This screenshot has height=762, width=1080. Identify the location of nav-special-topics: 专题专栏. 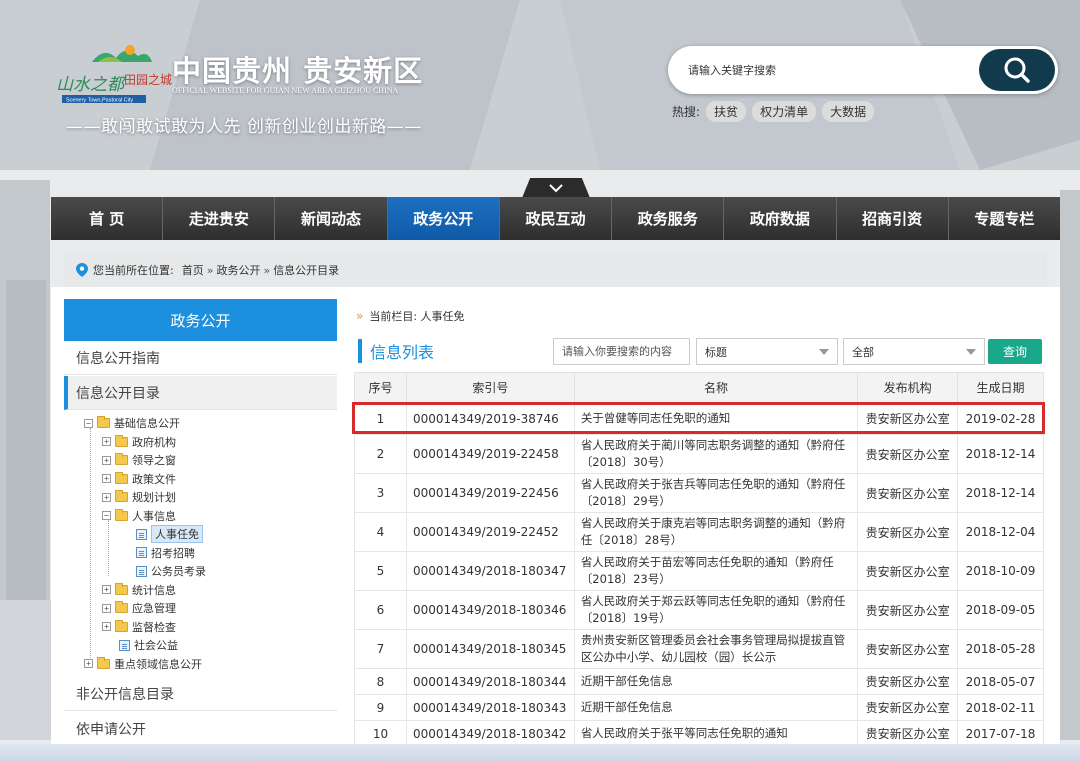
(1004, 218).